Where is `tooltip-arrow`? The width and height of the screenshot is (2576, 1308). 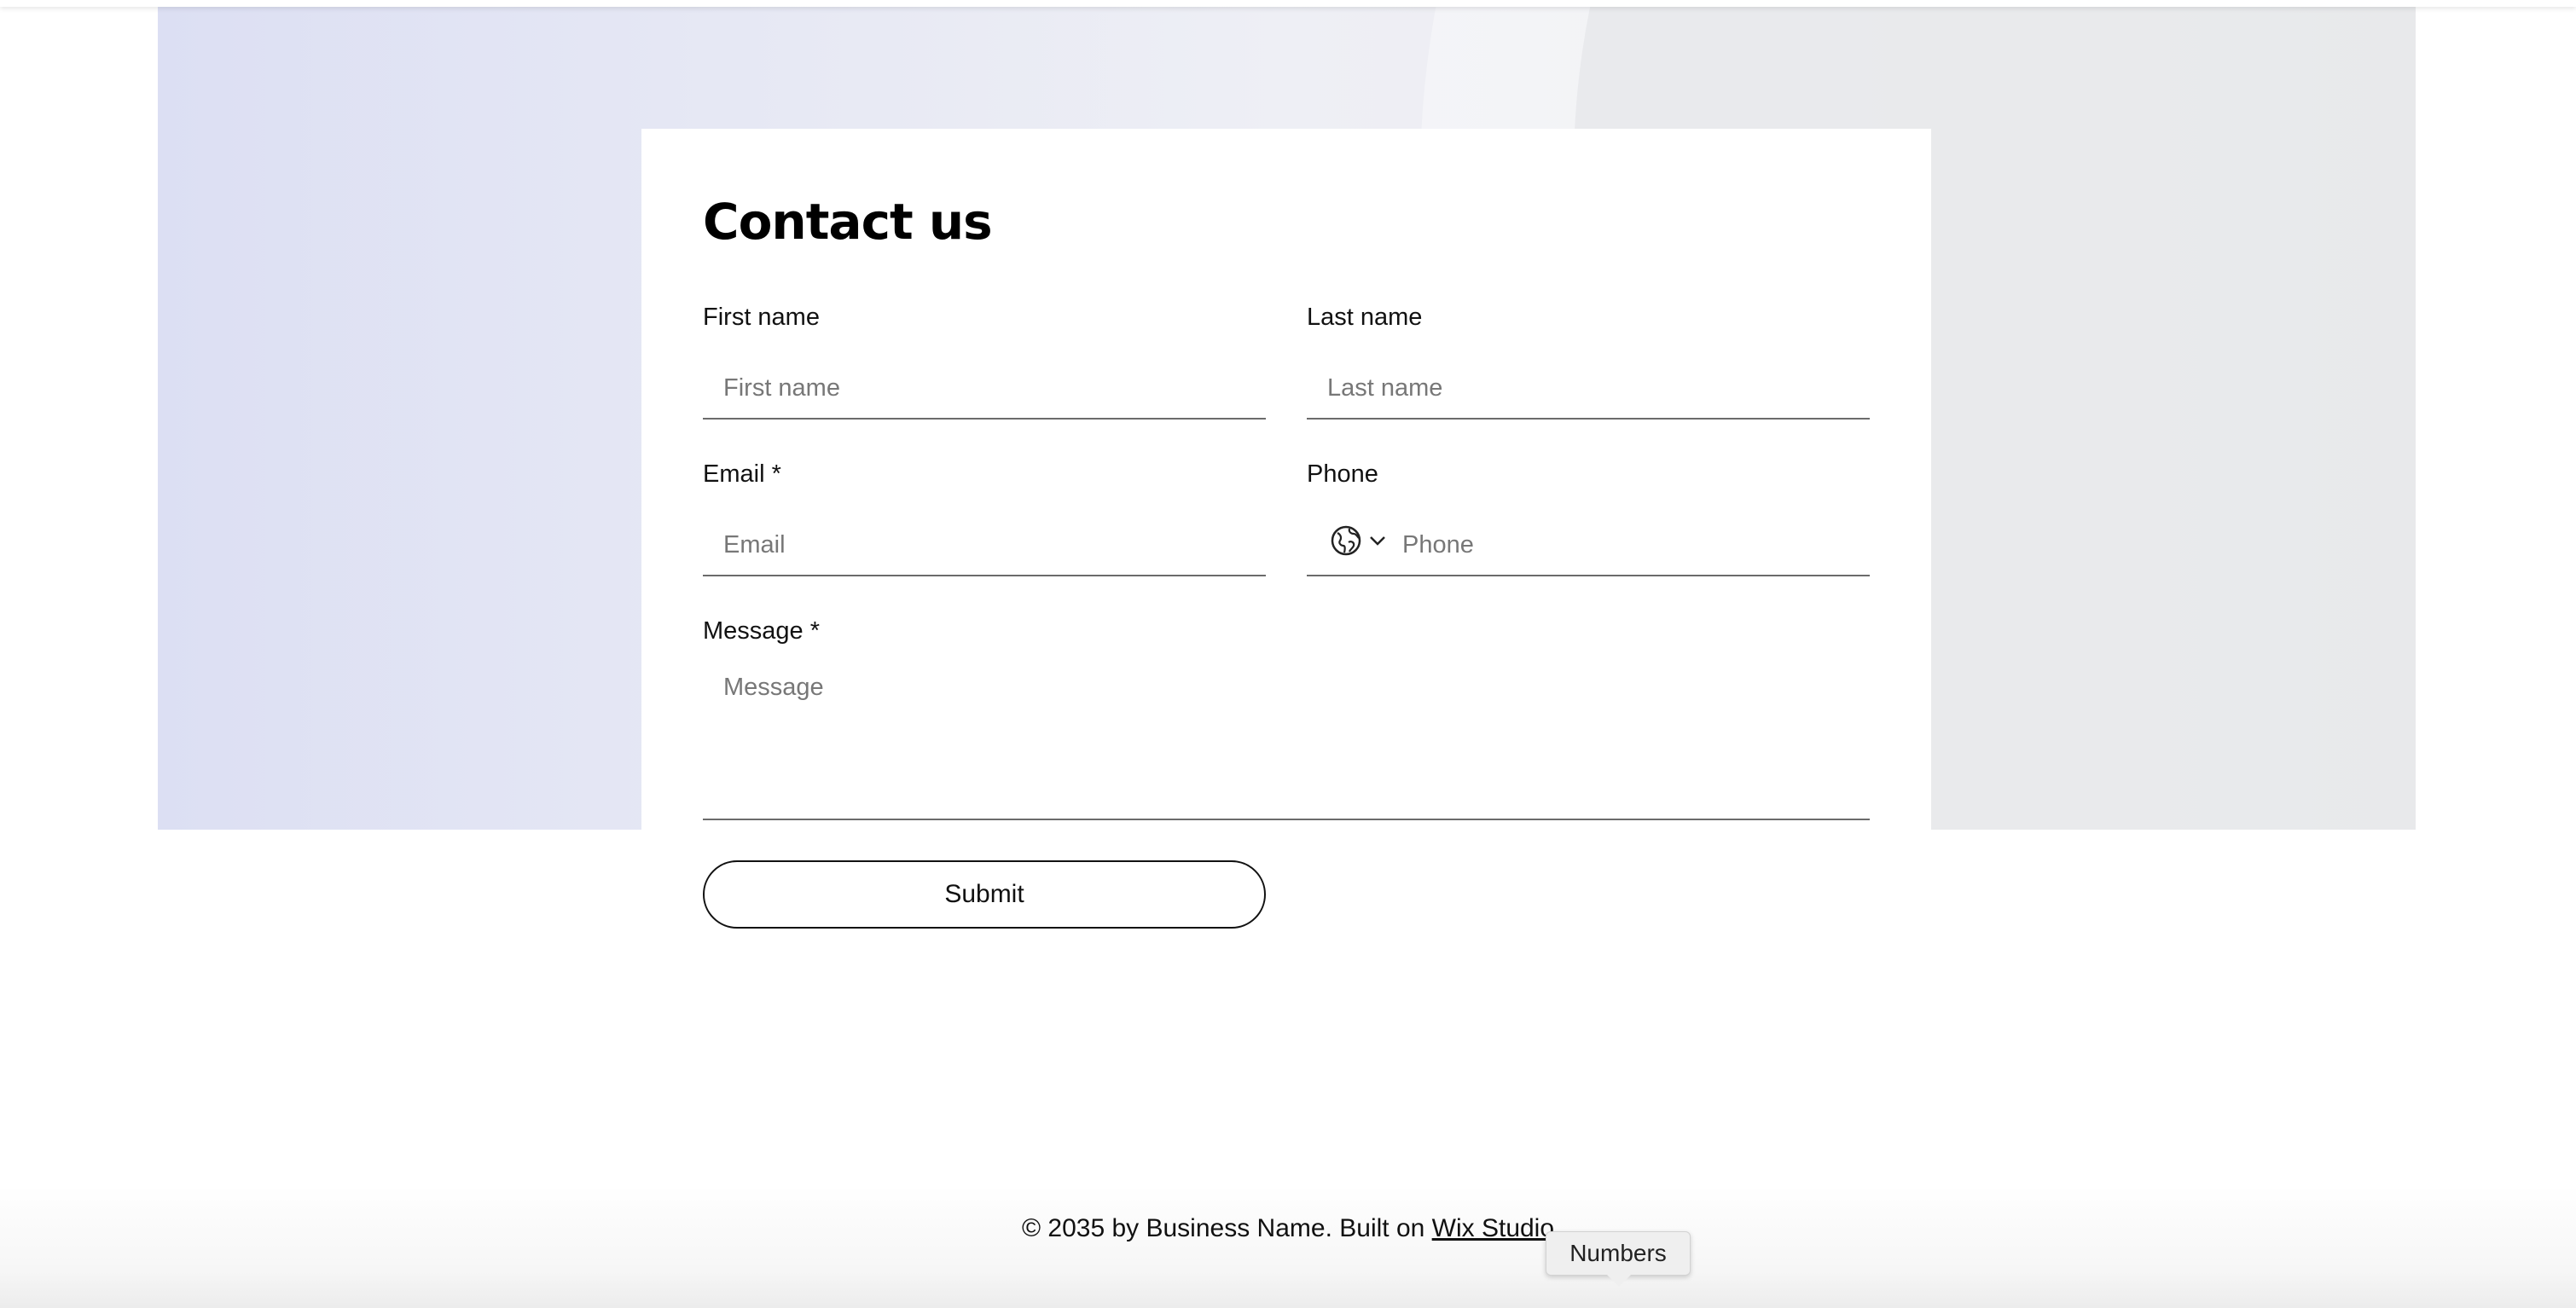
tooltip-arrow is located at coordinates (1619, 1281).